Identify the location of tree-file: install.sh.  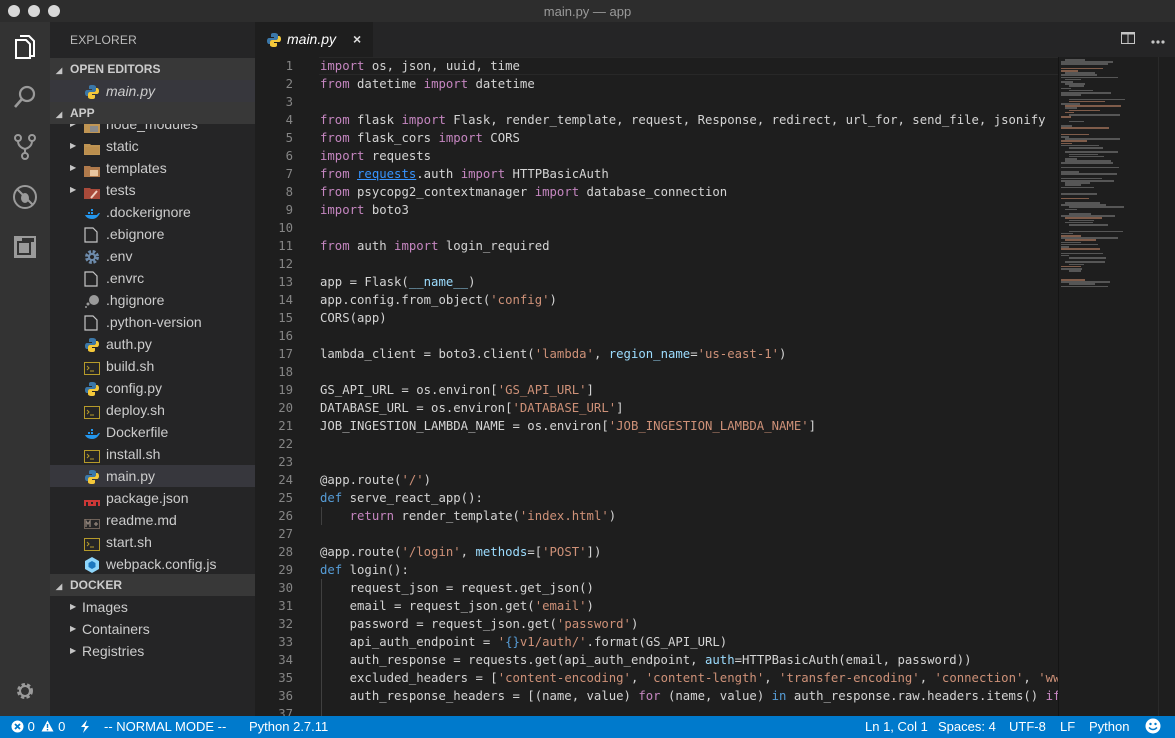
(152, 454).